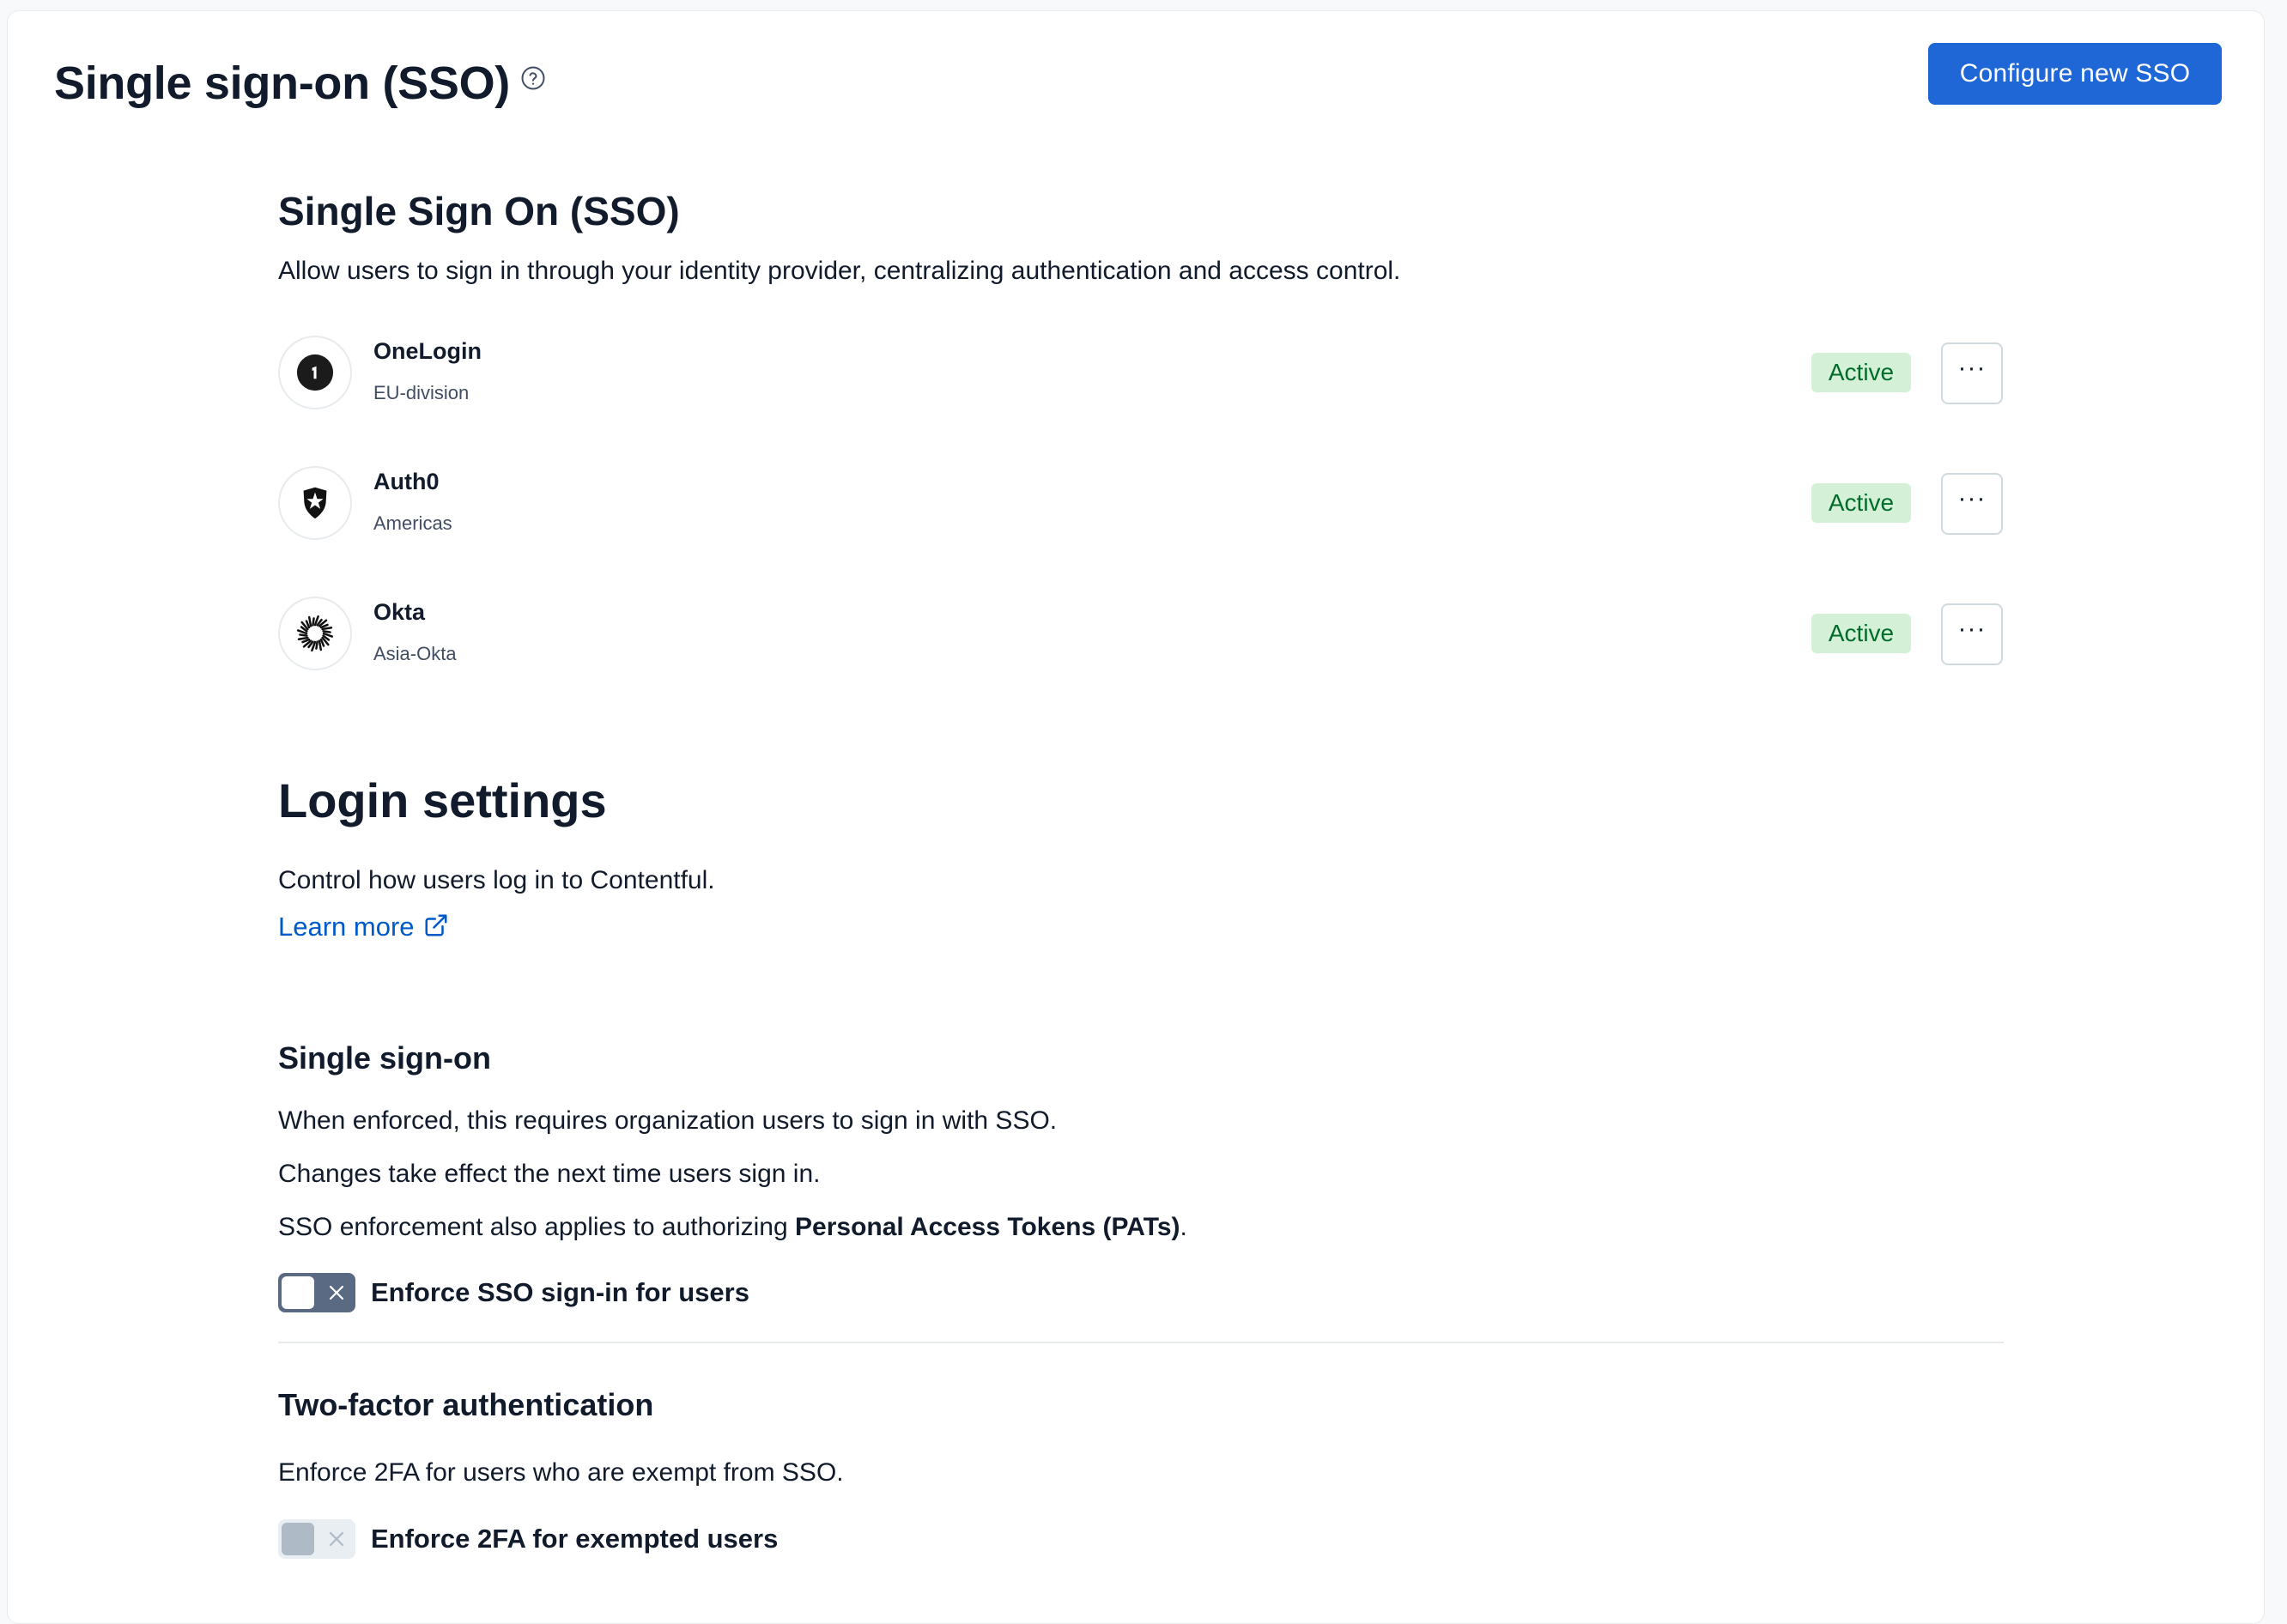 This screenshot has height=1624, width=2287. I want to click on external-link-icon, so click(436, 925).